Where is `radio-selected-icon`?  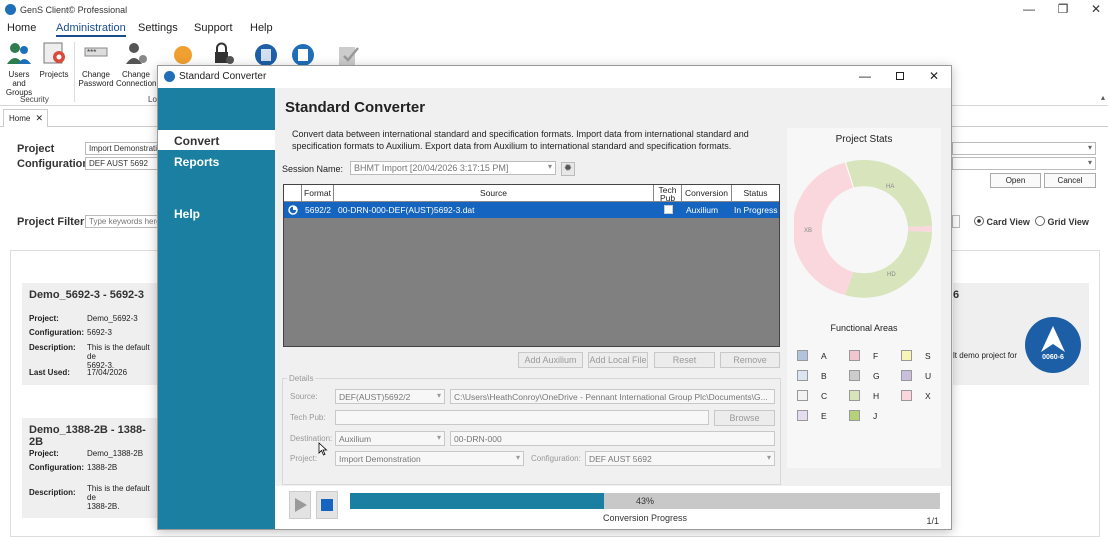 radio-selected-icon is located at coordinates (979, 221).